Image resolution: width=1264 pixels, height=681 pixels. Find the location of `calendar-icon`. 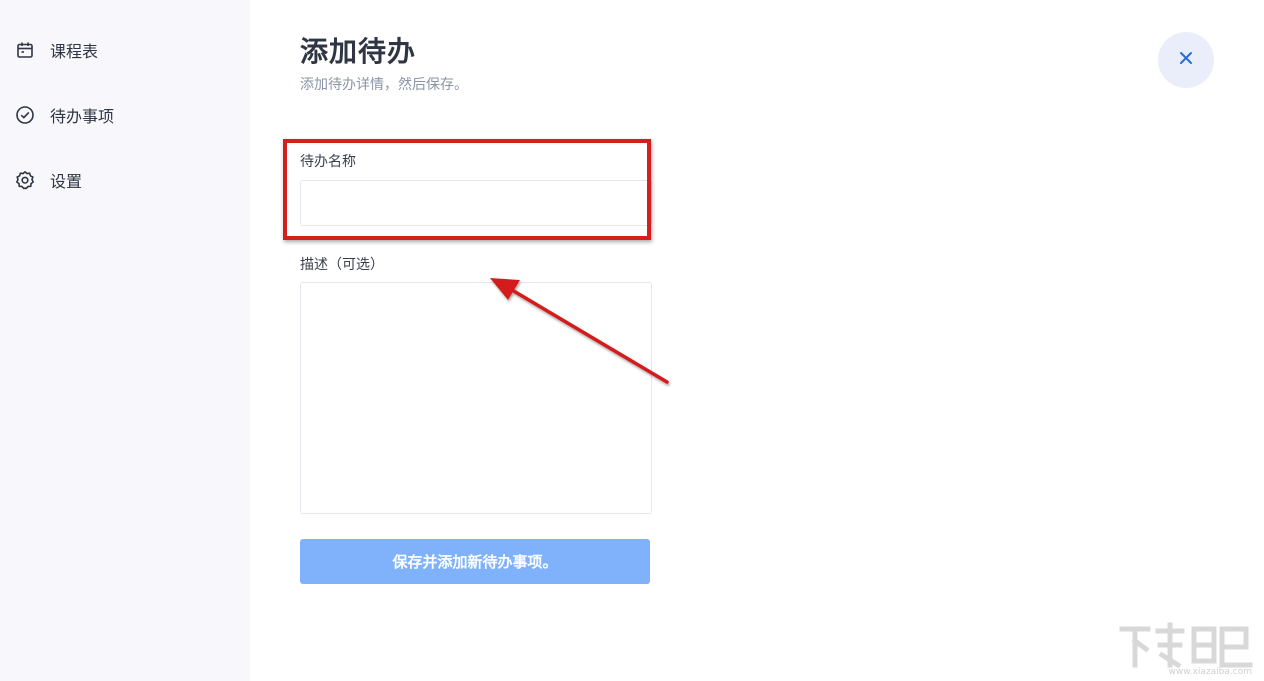

calendar-icon is located at coordinates (25, 50).